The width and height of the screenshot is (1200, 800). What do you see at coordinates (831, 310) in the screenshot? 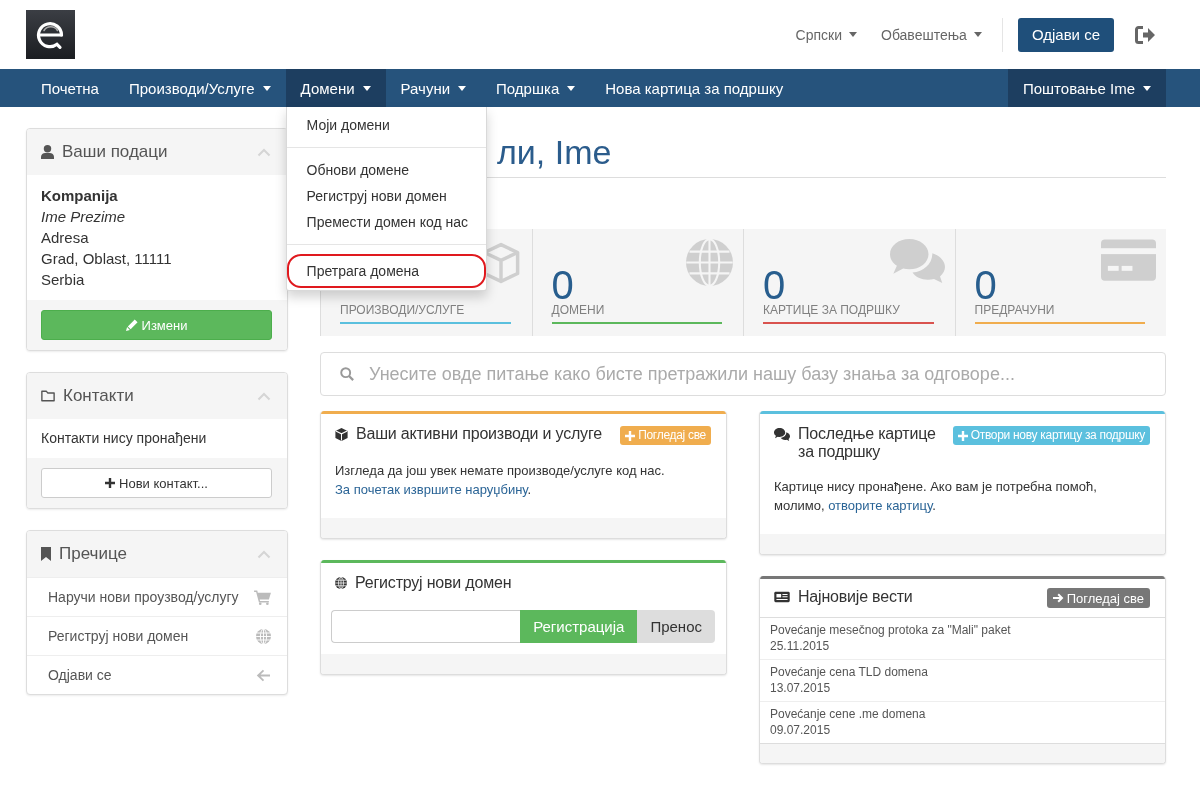
I see `stat-label: КАРТИЦЕ ЗА ПОДРШКУ` at bounding box center [831, 310].